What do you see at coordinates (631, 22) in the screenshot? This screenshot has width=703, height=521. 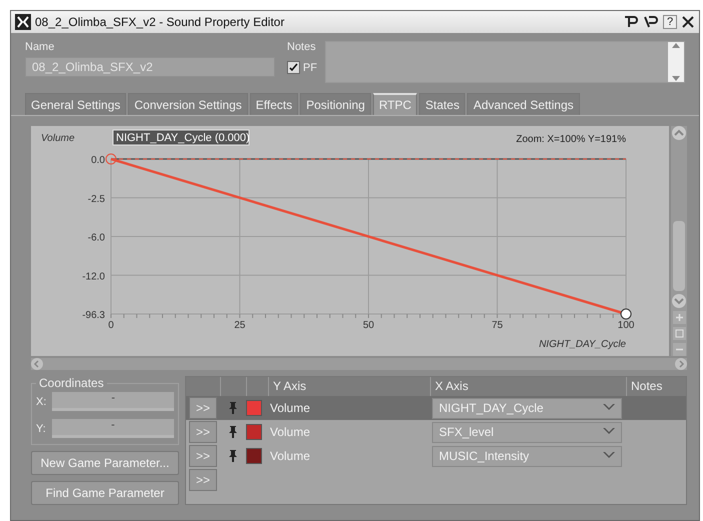 I see `pin-window-icon` at bounding box center [631, 22].